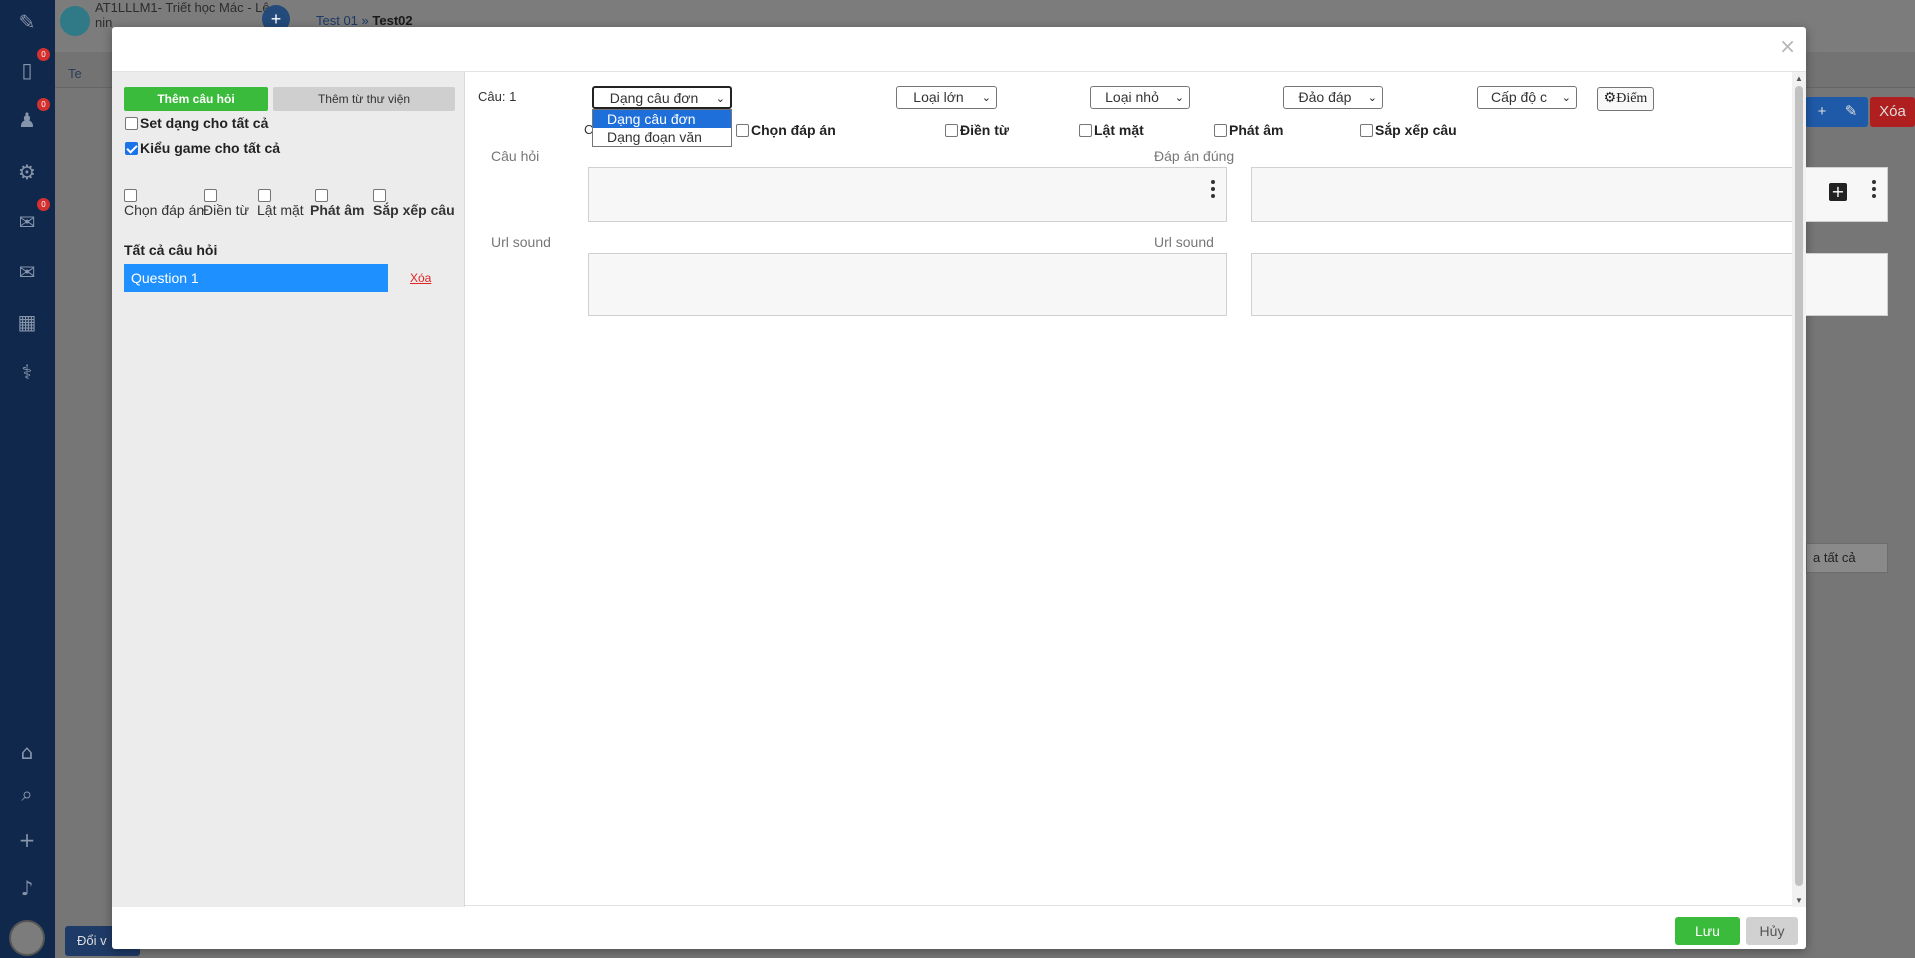  I want to click on breadcrumb: Test 01 » Test02, so click(364, 20).